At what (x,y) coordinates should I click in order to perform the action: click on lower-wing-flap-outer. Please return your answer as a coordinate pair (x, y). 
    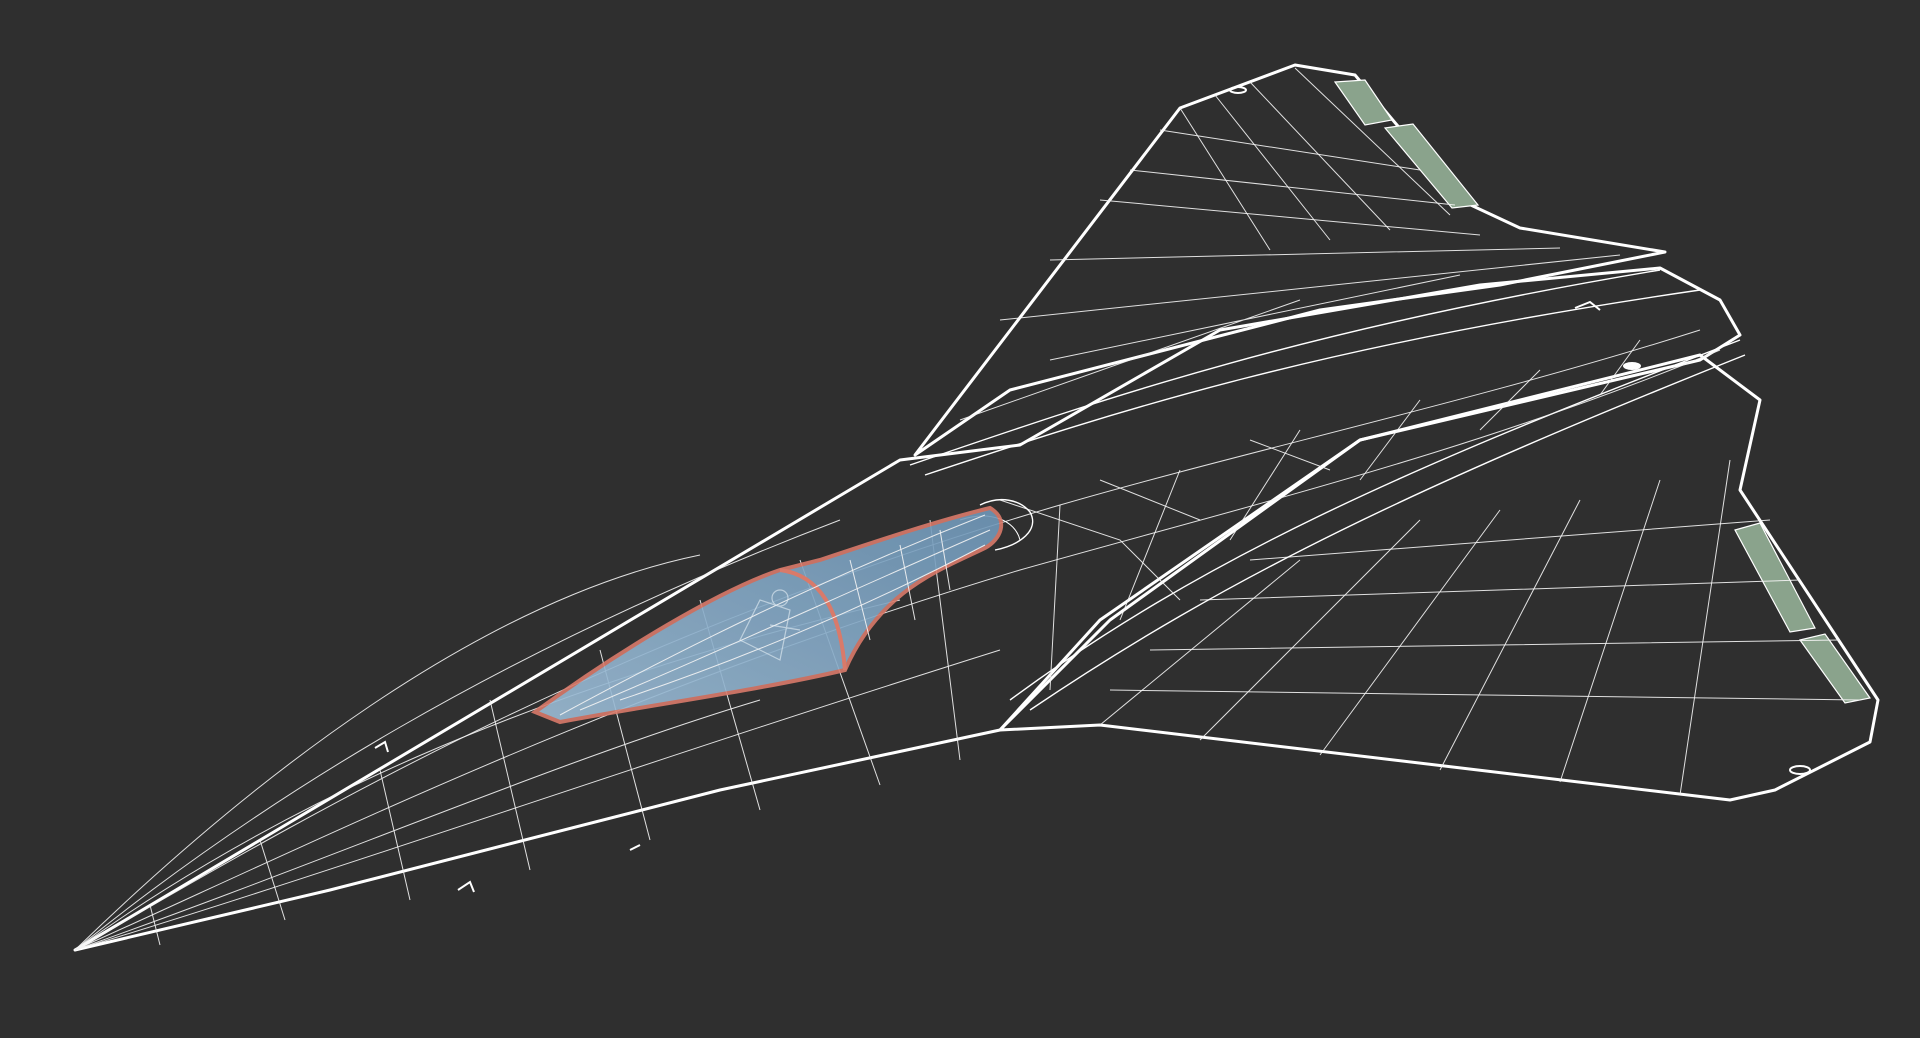
    Looking at the image, I should click on (1835, 668).